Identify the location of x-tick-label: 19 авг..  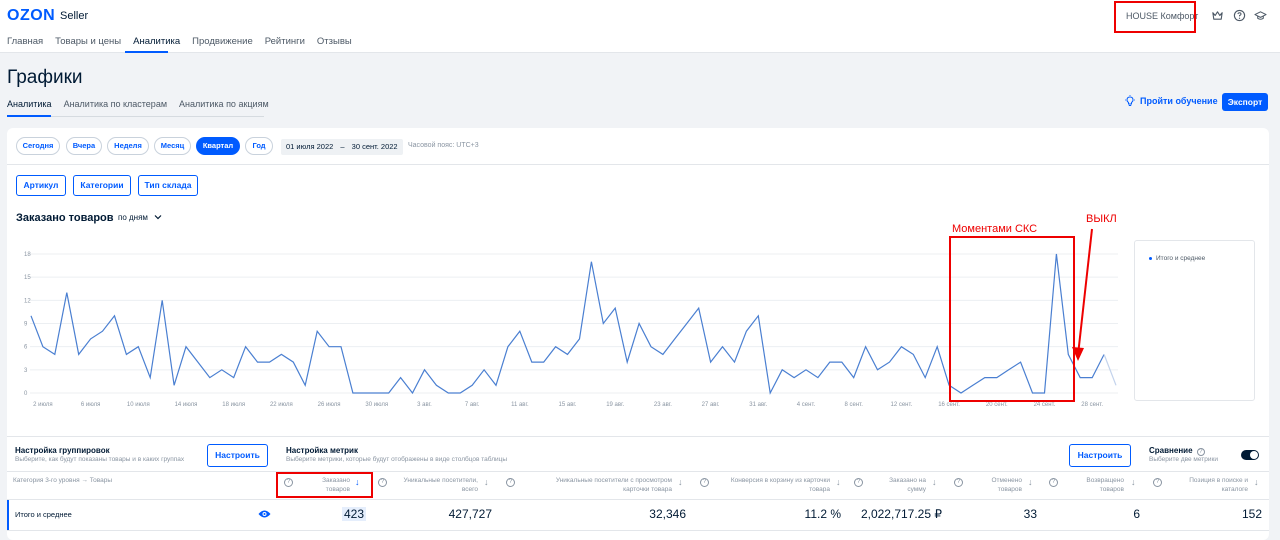
(615, 405).